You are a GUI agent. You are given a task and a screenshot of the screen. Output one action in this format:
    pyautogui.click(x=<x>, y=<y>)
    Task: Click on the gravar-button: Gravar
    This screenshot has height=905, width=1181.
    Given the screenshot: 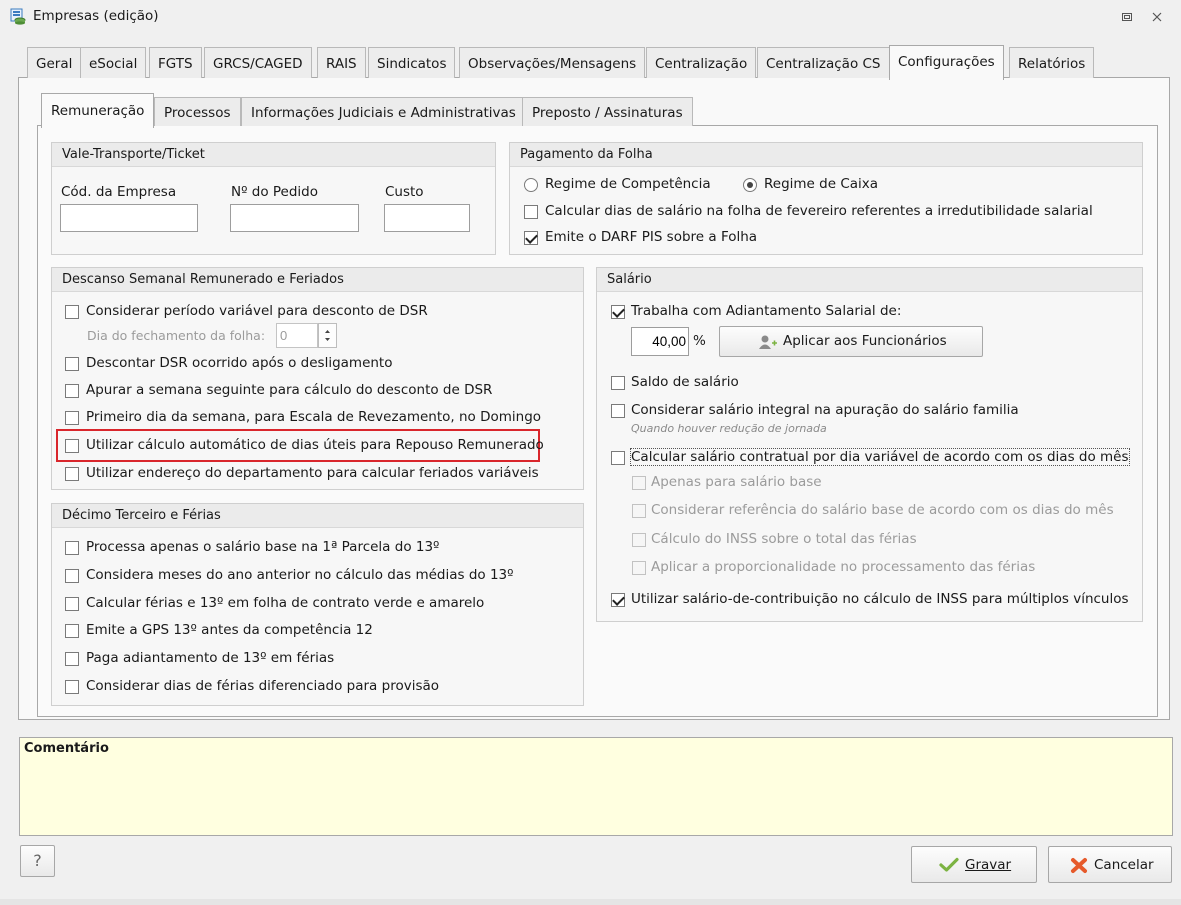 What is the action you would take?
    pyautogui.click(x=974, y=864)
    